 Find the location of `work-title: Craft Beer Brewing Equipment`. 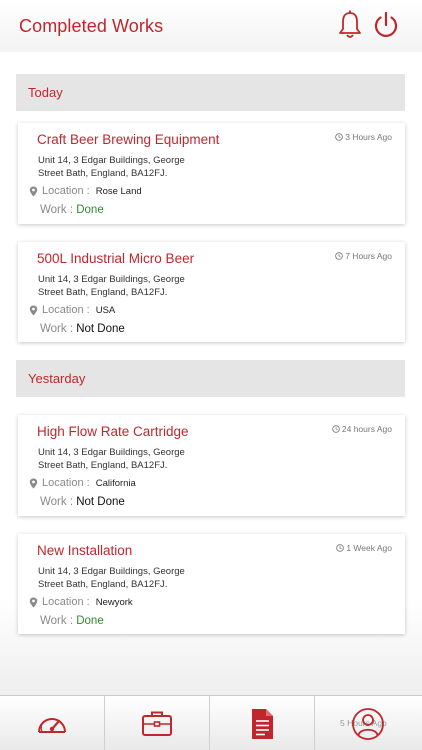

work-title: Craft Beer Brewing Equipment is located at coordinates (128, 139).